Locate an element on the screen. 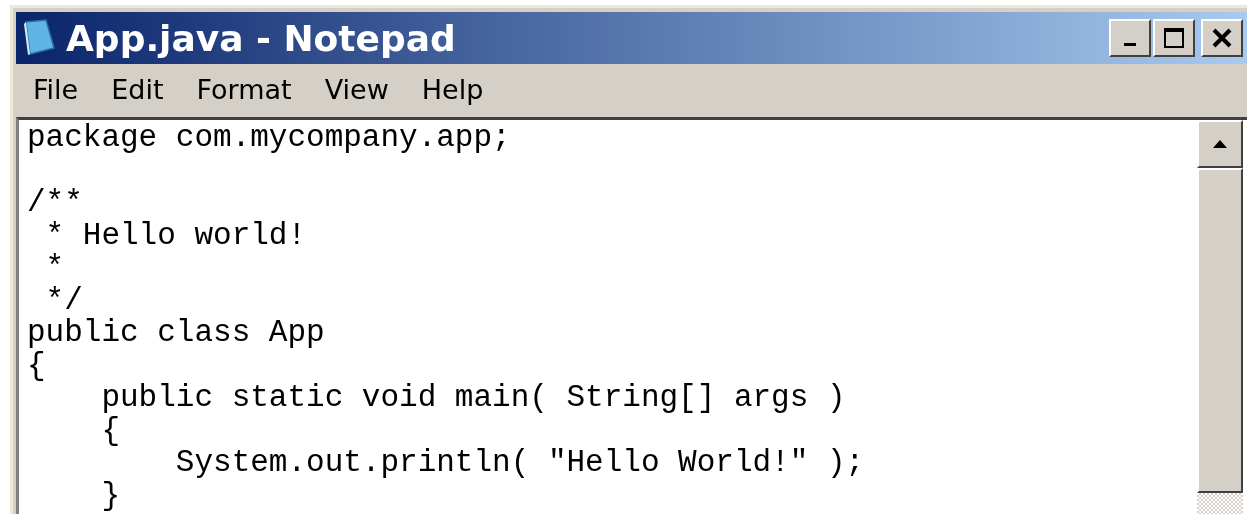  scroll-up-button is located at coordinates (1220, 144).